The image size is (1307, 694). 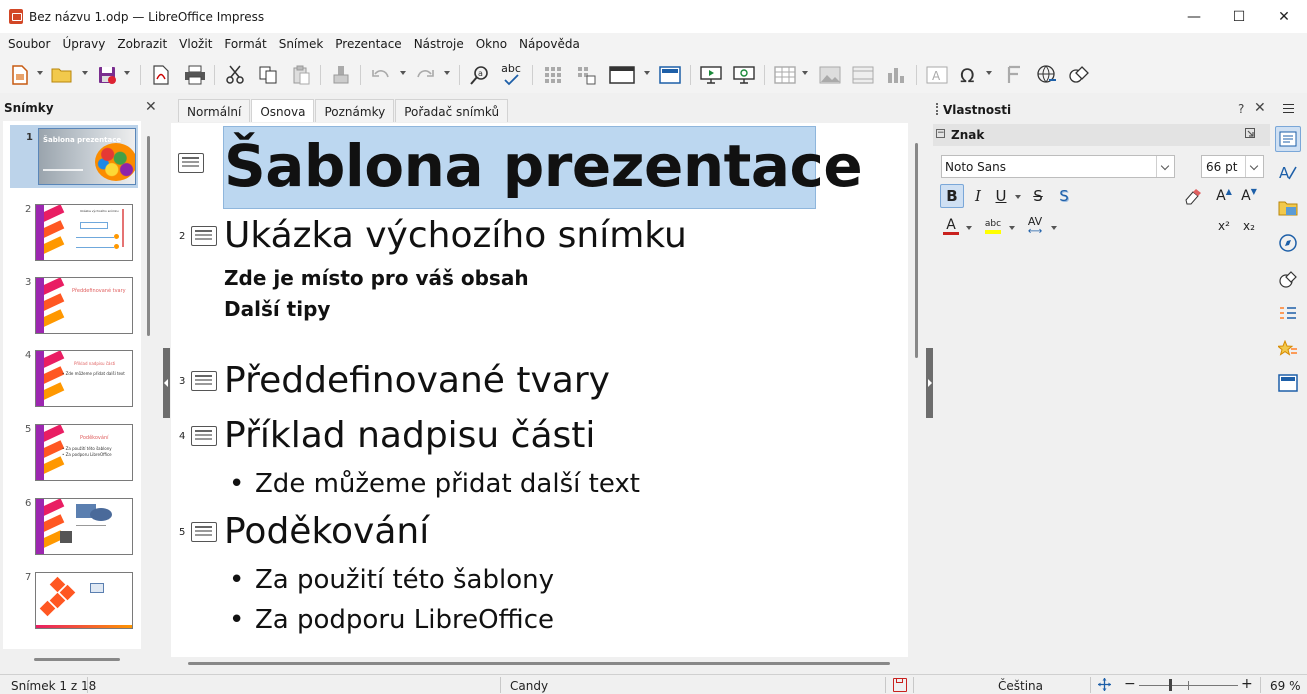 What do you see at coordinates (1241, 109) in the screenshot?
I see `properties-help-button: ?` at bounding box center [1241, 109].